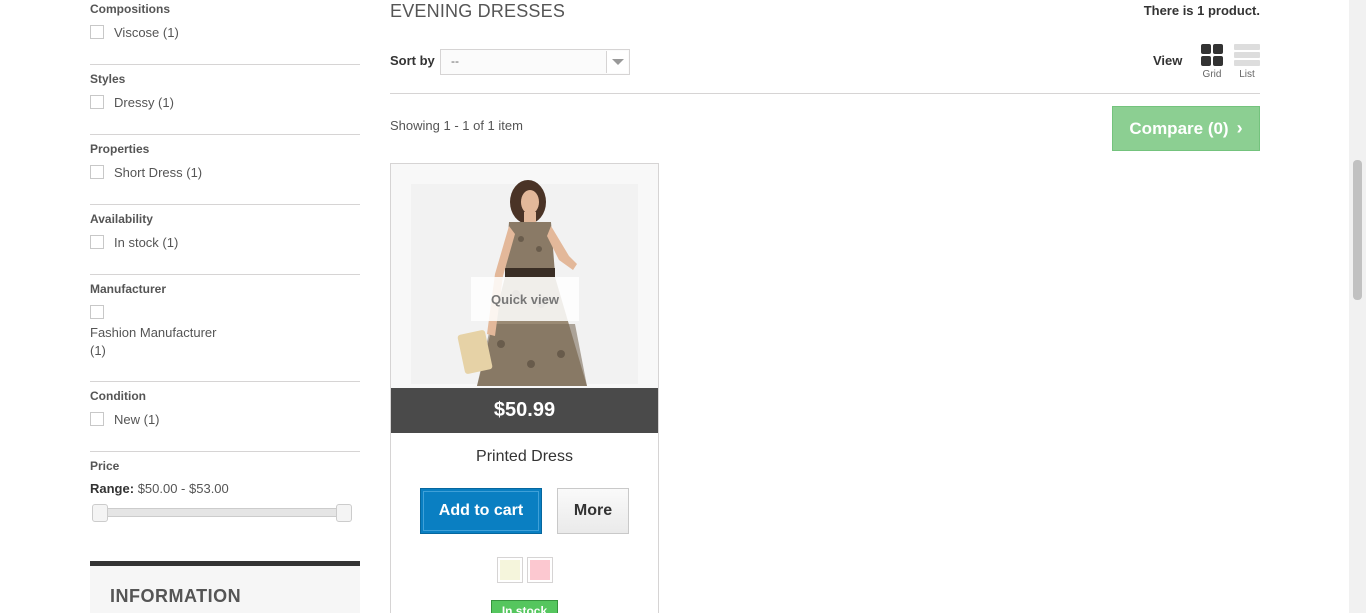 This screenshot has width=1366, height=613. I want to click on filter-properties: Properties Short Dress (1), so click(225, 170).